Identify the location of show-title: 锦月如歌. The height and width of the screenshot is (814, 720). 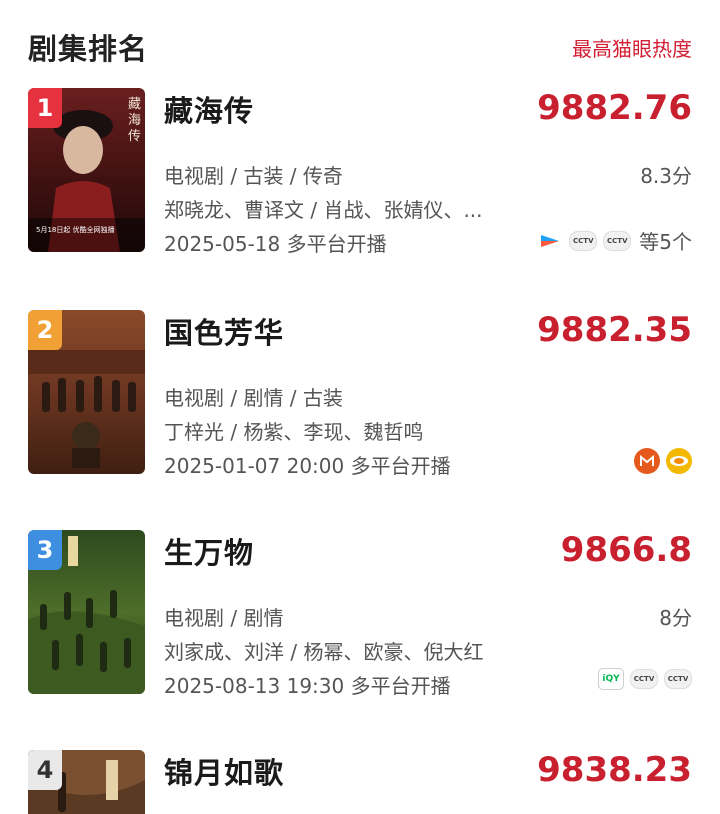
(224, 771).